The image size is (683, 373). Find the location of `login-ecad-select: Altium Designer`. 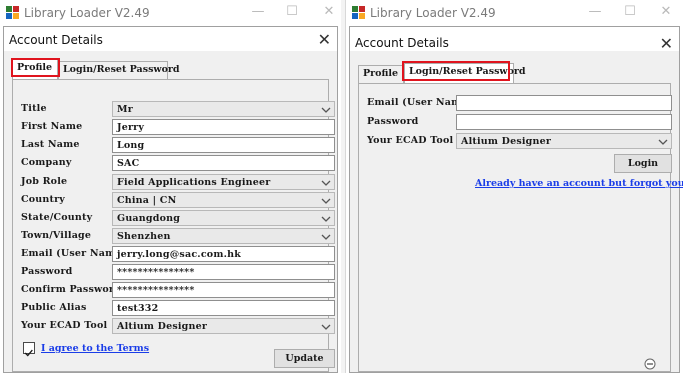

login-ecad-select: Altium Designer is located at coordinates (564, 141).